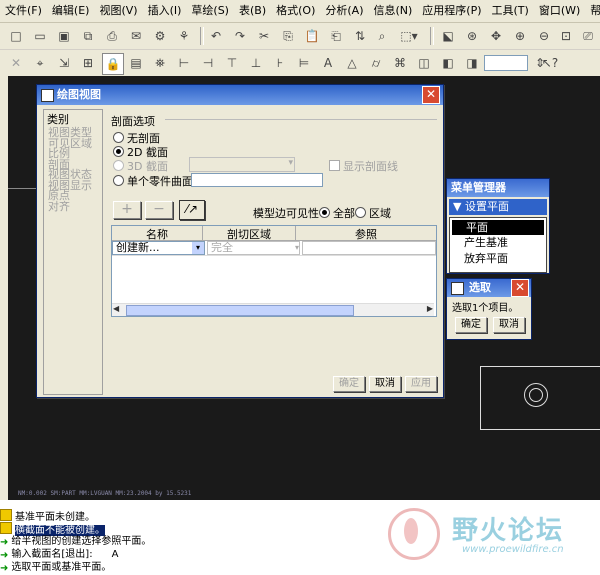 The height and width of the screenshot is (575, 600). What do you see at coordinates (113, 64) in the screenshot?
I see `lock-view-icon: 🔒` at bounding box center [113, 64].